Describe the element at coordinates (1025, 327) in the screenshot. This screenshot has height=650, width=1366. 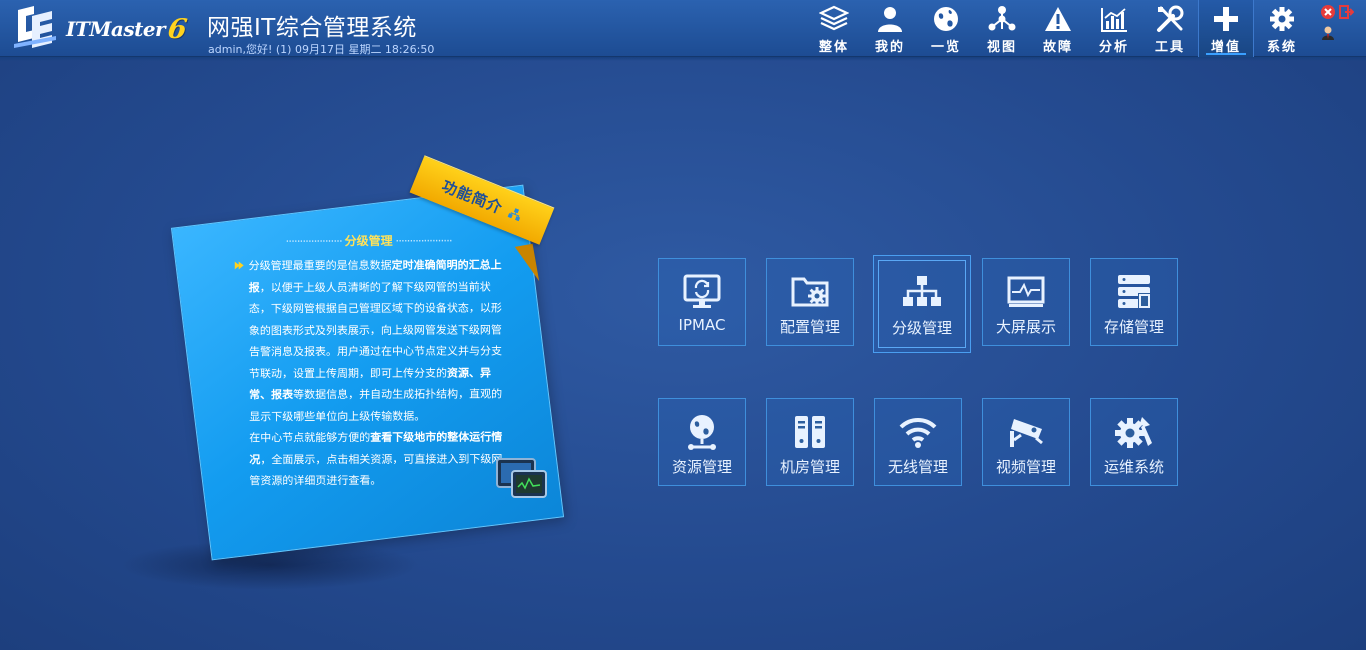
I see `tile-label: 大屏展示` at that location.